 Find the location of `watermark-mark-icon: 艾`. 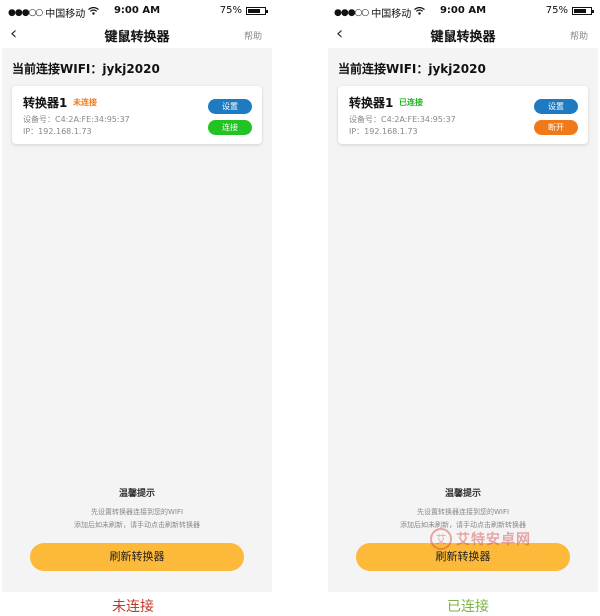

watermark-mark-icon: 艾 is located at coordinates (441, 539).